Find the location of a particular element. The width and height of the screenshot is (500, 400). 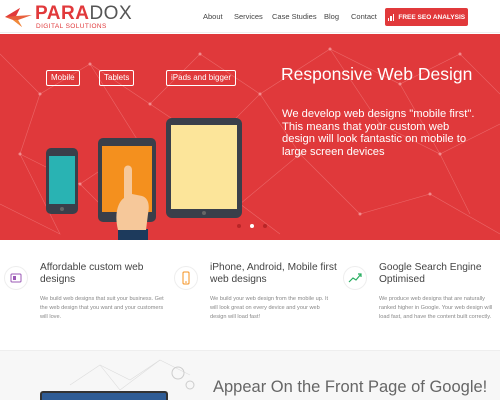

logo-wordmark: PARADOX is located at coordinates (83, 14).